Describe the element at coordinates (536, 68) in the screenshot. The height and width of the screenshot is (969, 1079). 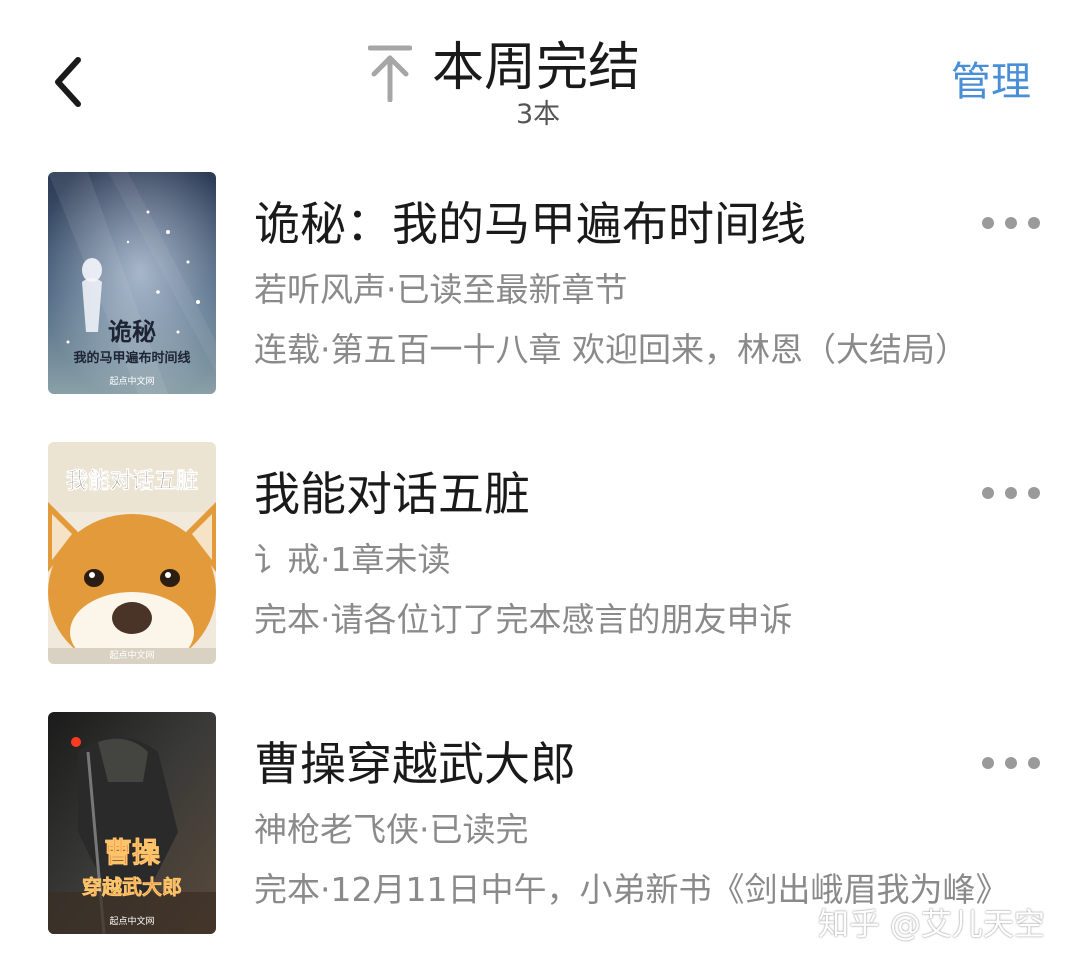
I see `page-title: 本周完结` at that location.